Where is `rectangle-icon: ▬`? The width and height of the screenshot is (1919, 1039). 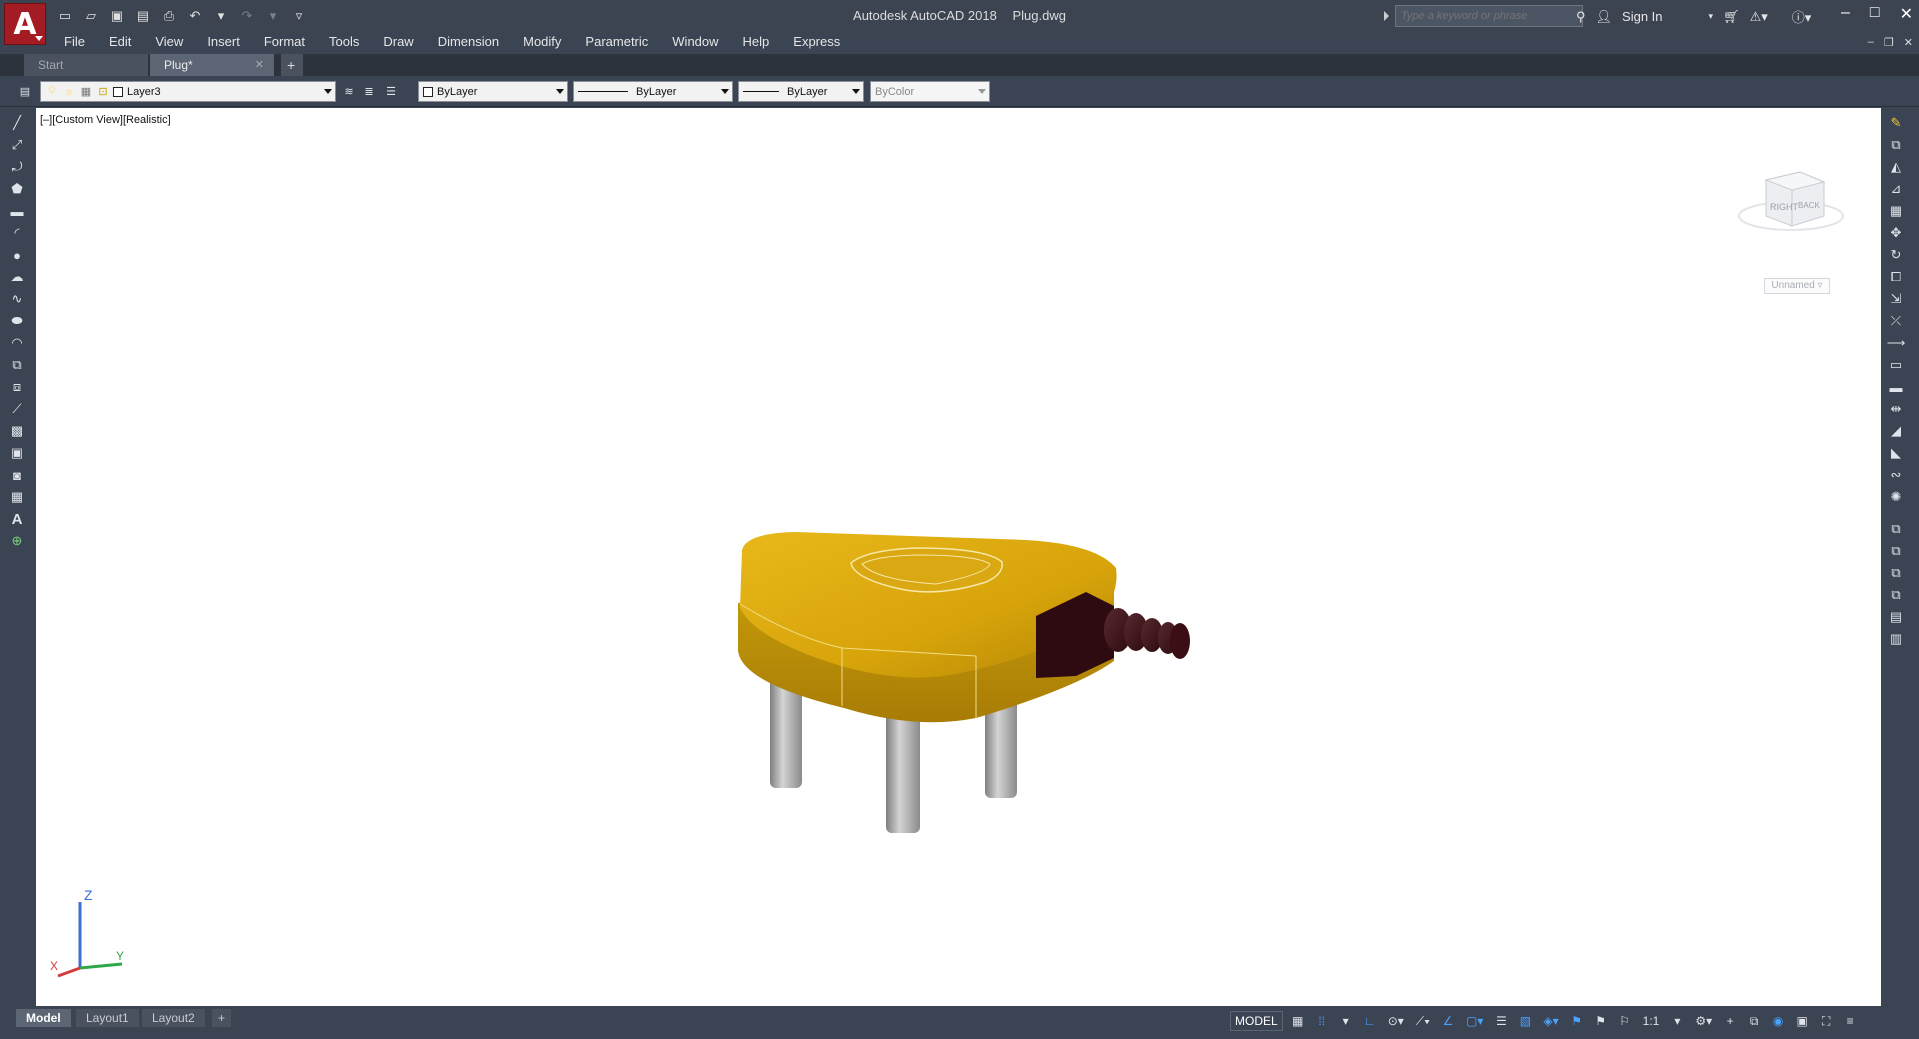
rectangle-icon: ▬ is located at coordinates (17, 211).